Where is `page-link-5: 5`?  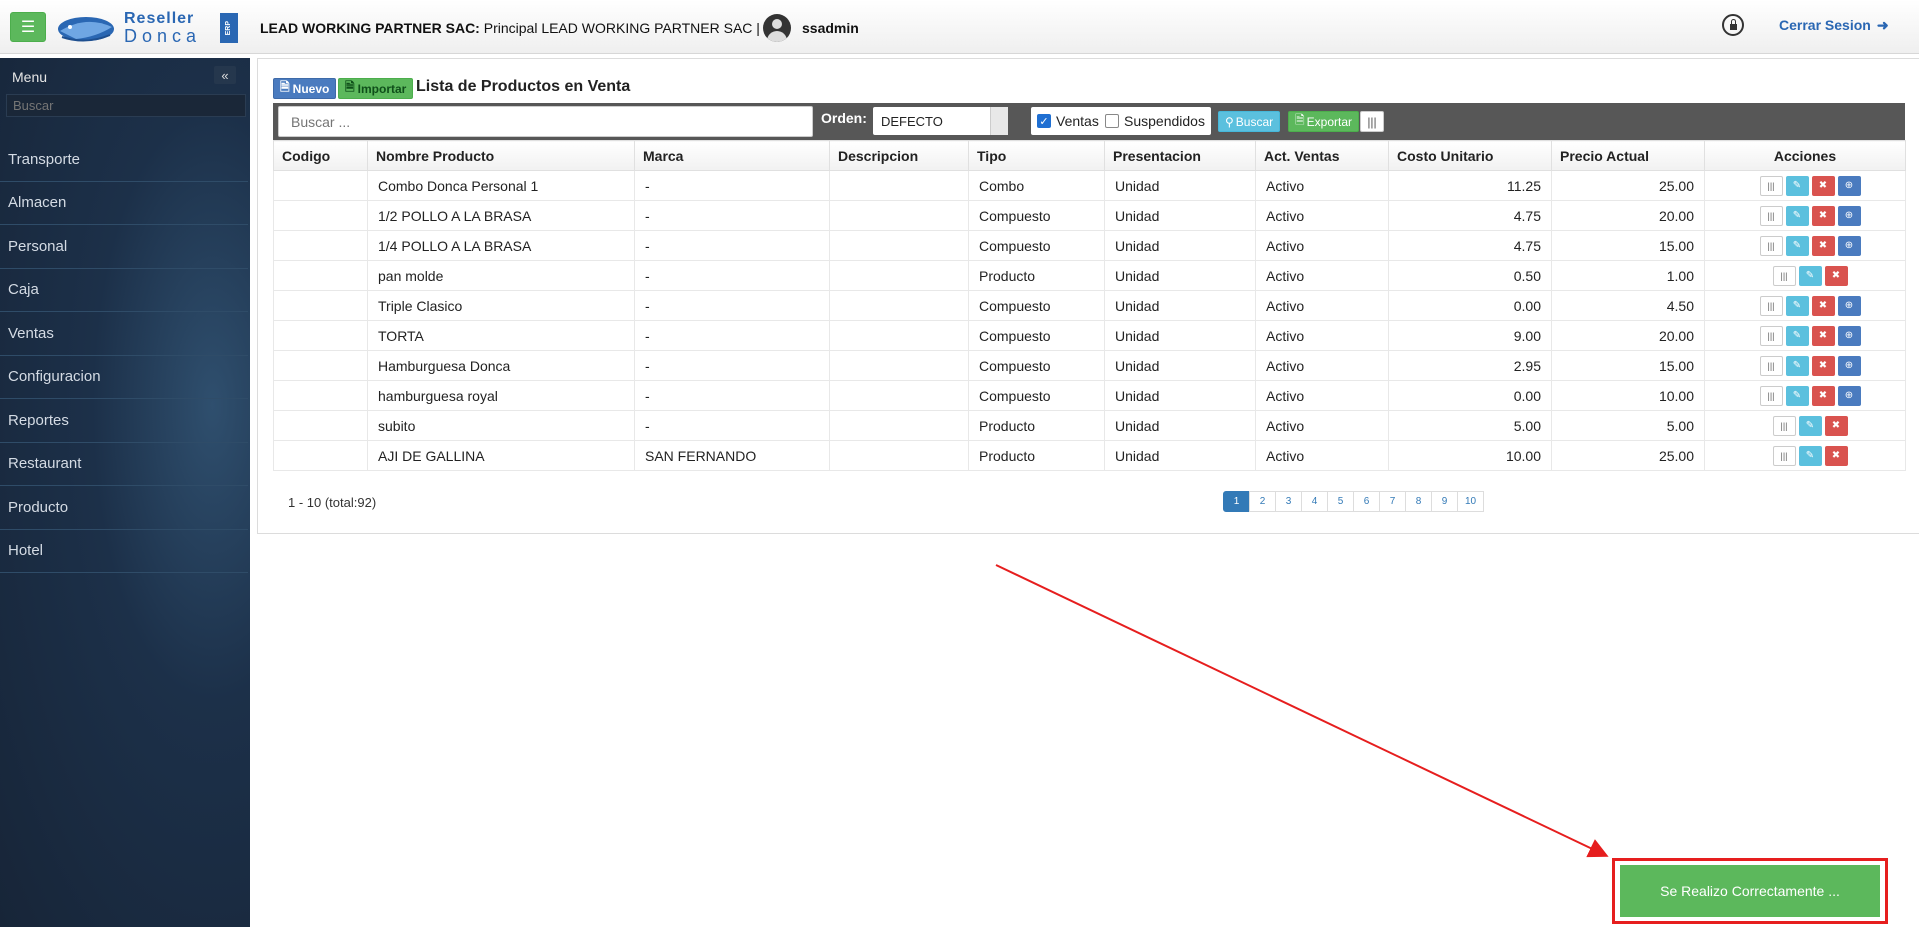 page-link-5: 5 is located at coordinates (1340, 501).